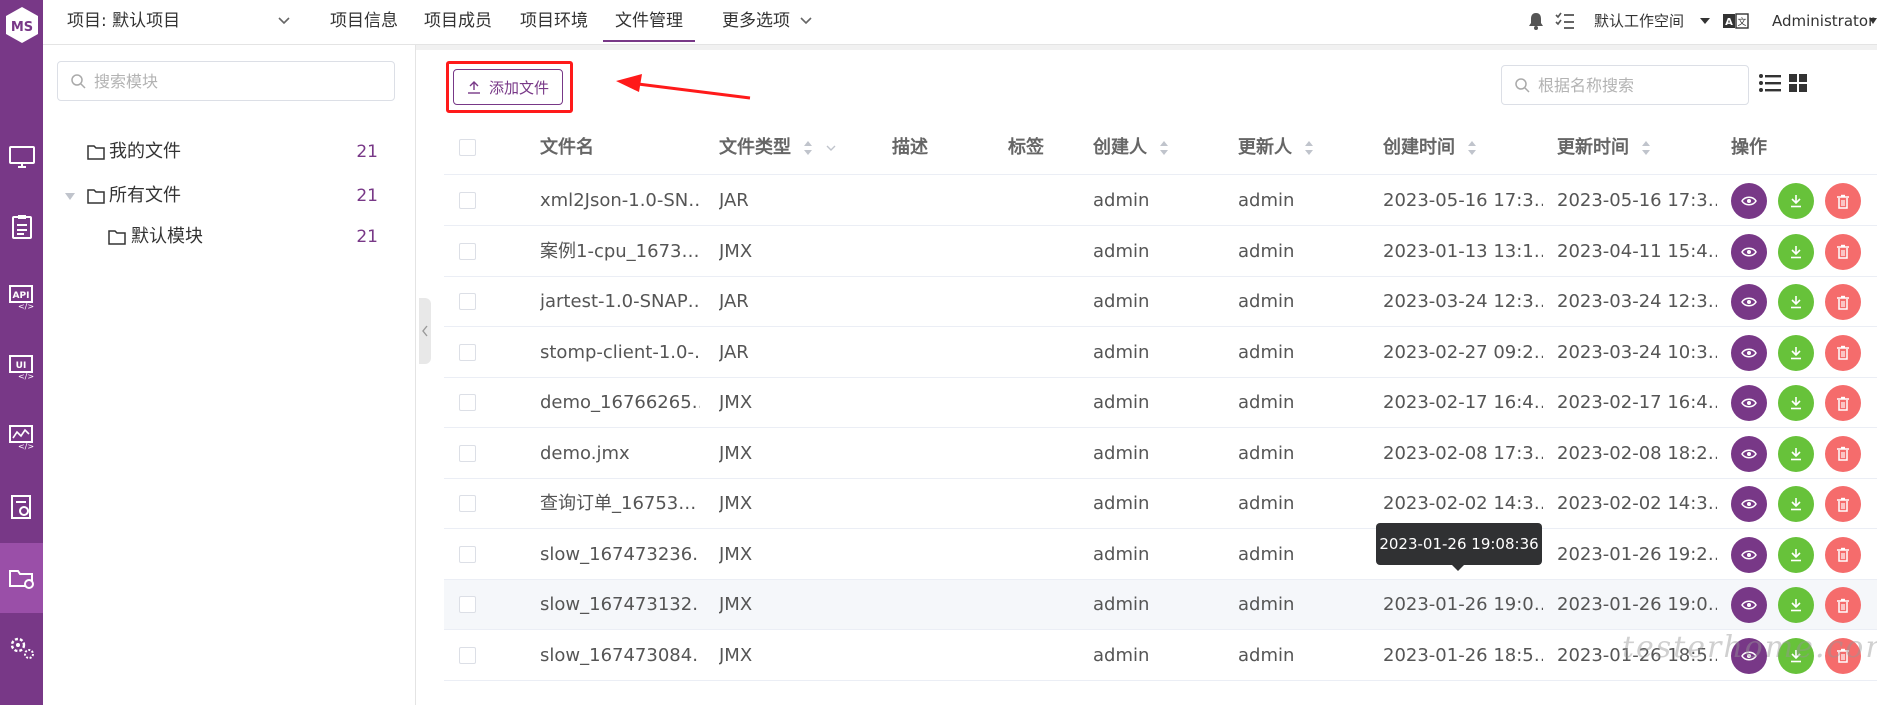 Image resolution: width=1877 pixels, height=705 pixels. Describe the element at coordinates (1823, 21) in the screenshot. I see `user-menu: Administrator` at that location.